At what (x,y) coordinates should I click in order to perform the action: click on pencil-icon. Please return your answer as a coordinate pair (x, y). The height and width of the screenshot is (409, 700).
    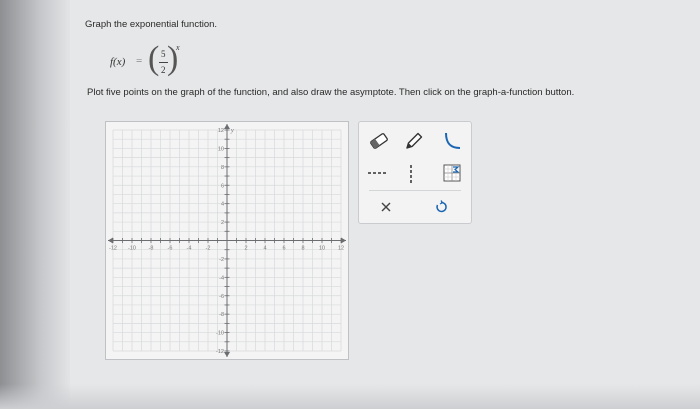
    Looking at the image, I should click on (414, 140).